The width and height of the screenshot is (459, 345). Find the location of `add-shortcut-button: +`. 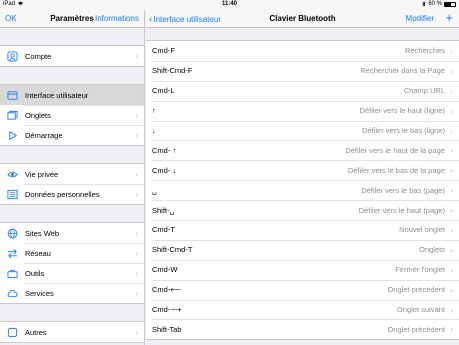

add-shortcut-button: + is located at coordinates (449, 17).